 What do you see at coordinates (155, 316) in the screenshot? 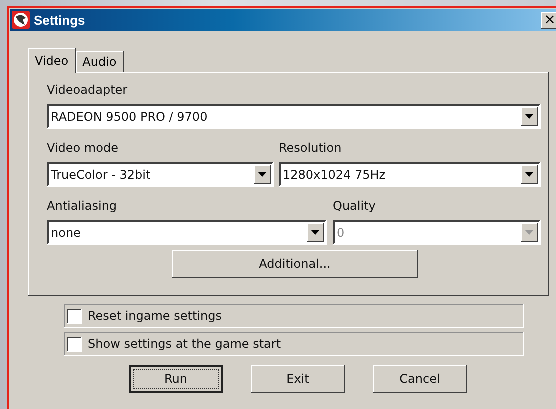
I see `checkbox-label: Reset ingame settings` at bounding box center [155, 316].